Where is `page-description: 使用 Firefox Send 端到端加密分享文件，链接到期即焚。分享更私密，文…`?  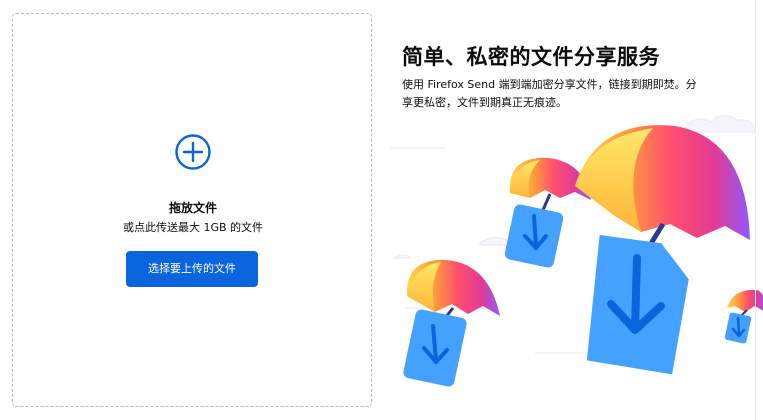
page-description: 使用 Firefox Send 端到端加密分享文件，链接到期即焚。分享更私密，文… is located at coordinates (549, 93).